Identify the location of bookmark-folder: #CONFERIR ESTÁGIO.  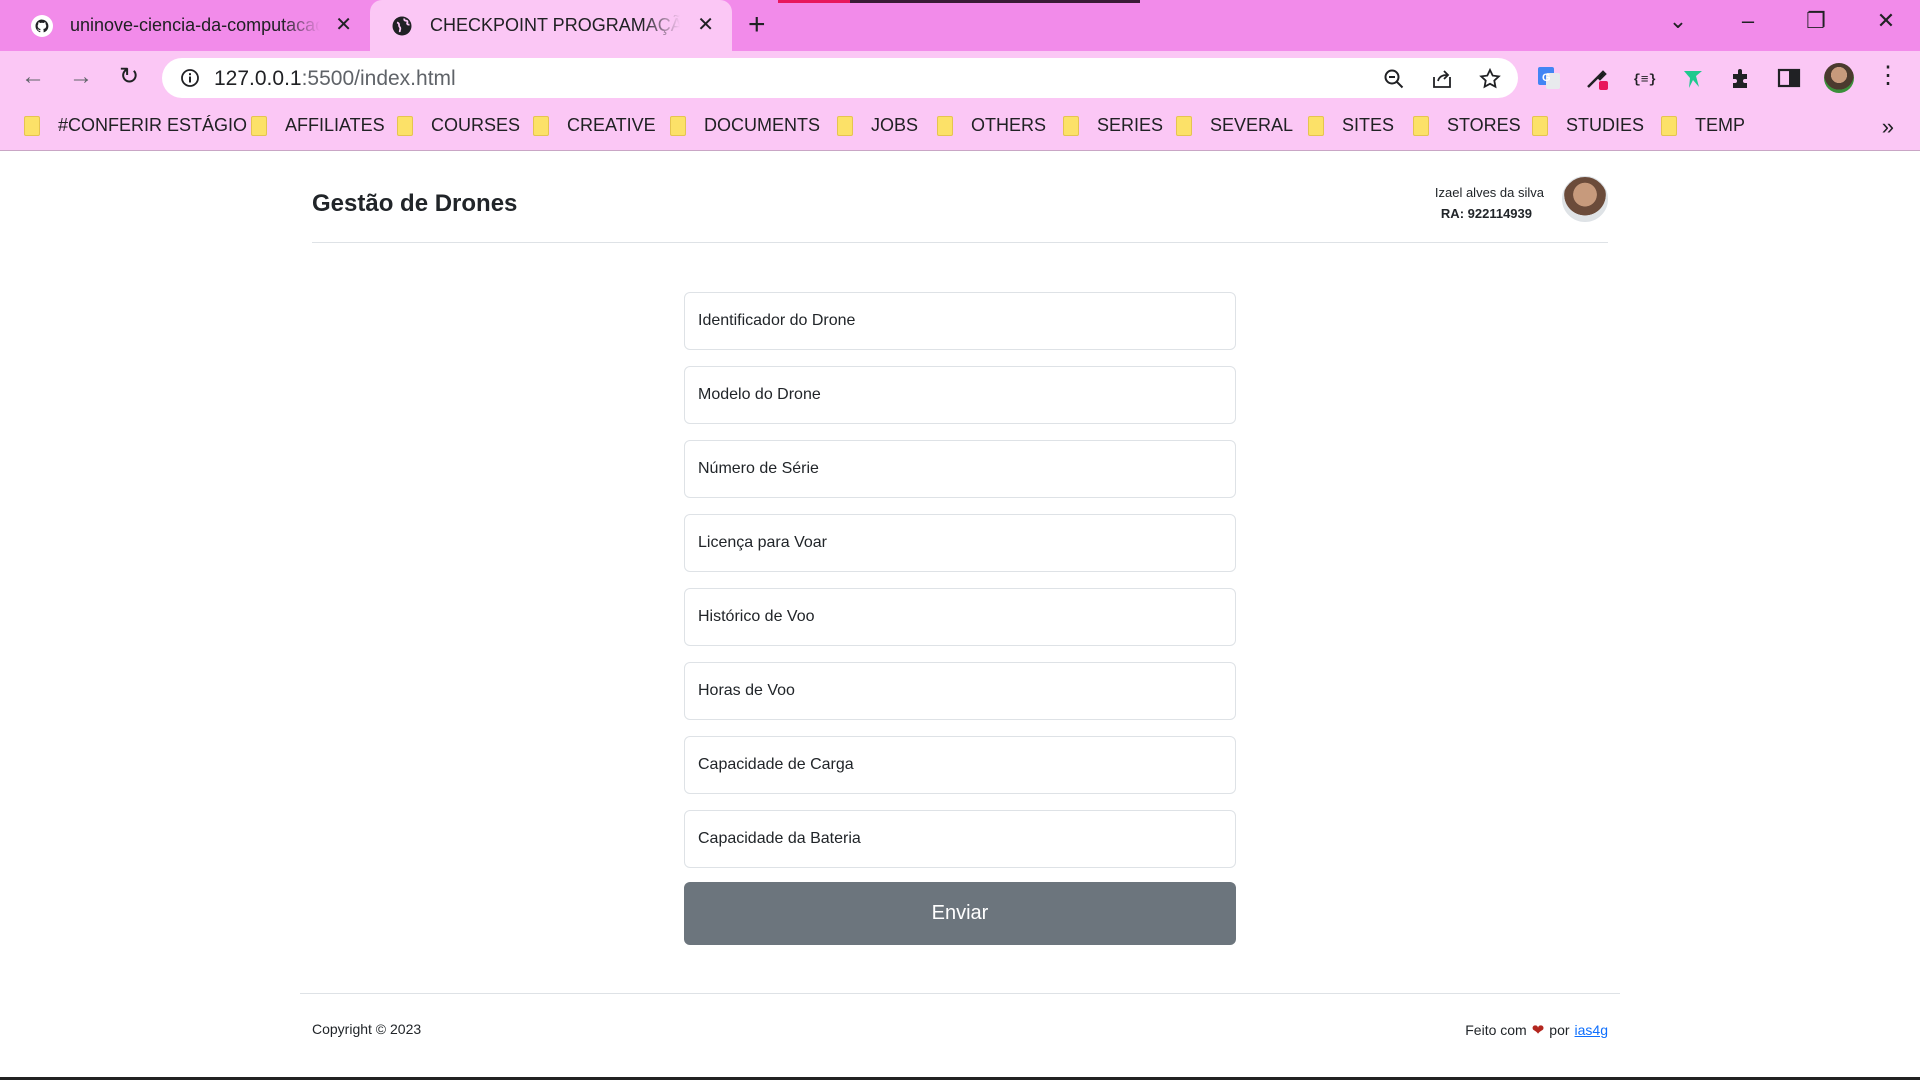
(135, 125).